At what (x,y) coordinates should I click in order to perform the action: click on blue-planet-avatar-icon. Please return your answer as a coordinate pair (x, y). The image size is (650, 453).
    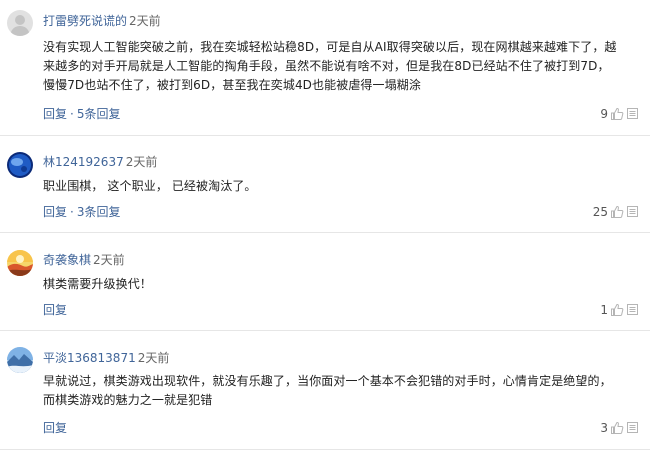
    Looking at the image, I should click on (20, 165).